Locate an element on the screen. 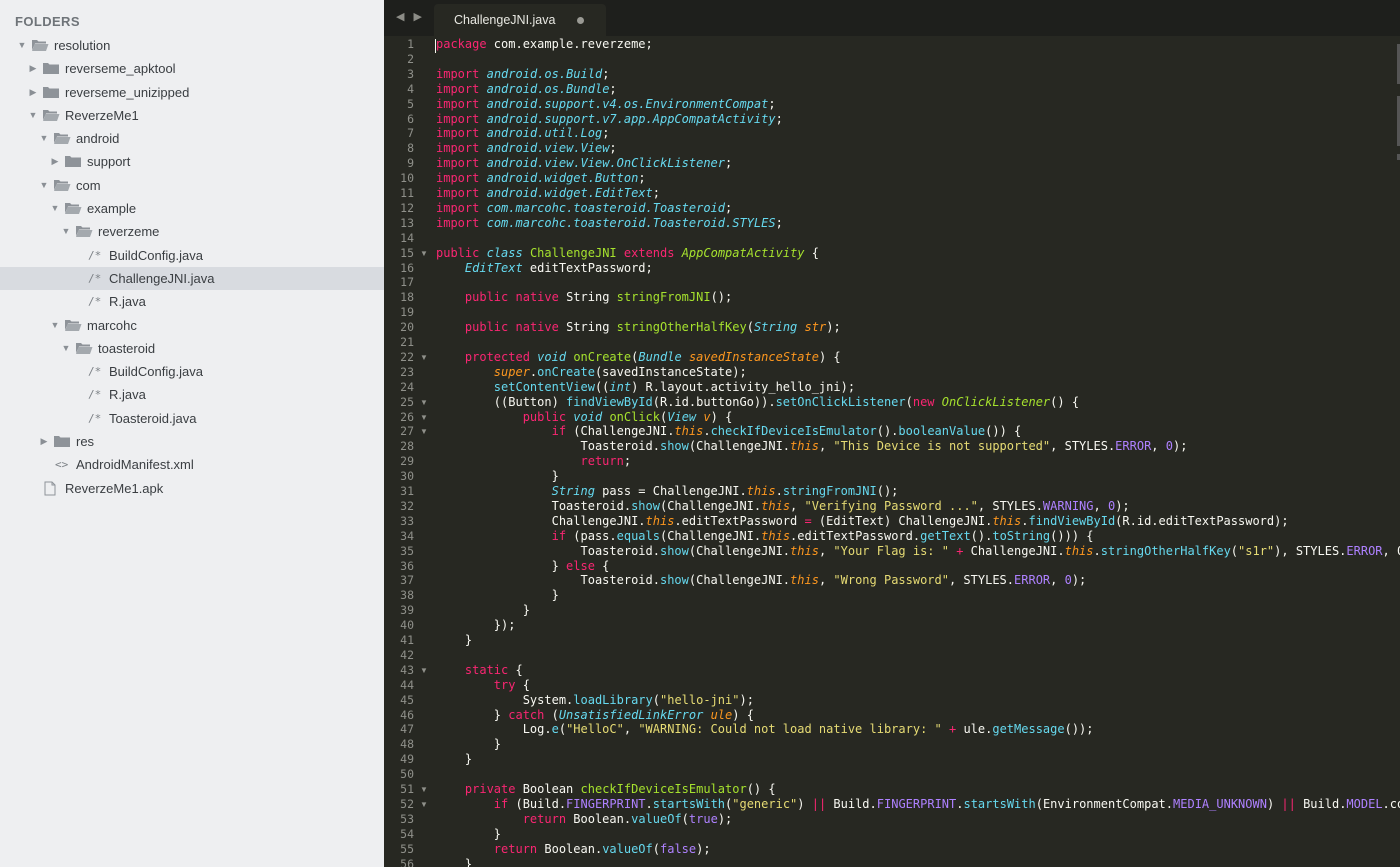  code-line: import android.os.Bundle; is located at coordinates (526, 89).